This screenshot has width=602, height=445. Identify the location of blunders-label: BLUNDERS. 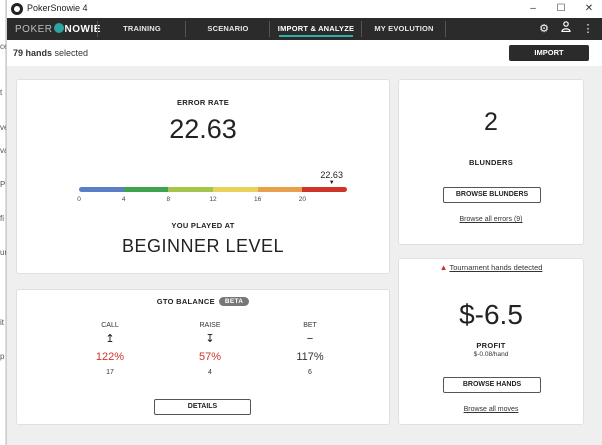
(491, 162).